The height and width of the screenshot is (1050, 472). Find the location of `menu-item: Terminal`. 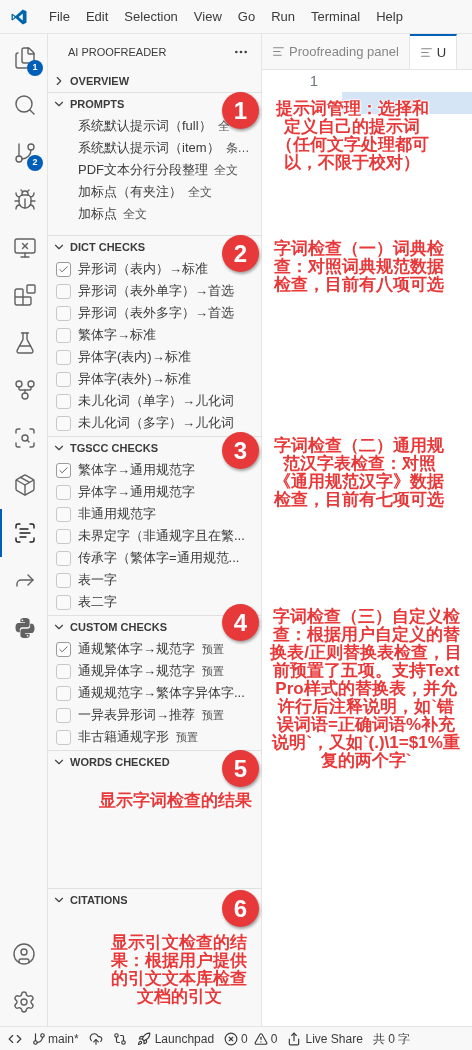

menu-item: Terminal is located at coordinates (336, 16).